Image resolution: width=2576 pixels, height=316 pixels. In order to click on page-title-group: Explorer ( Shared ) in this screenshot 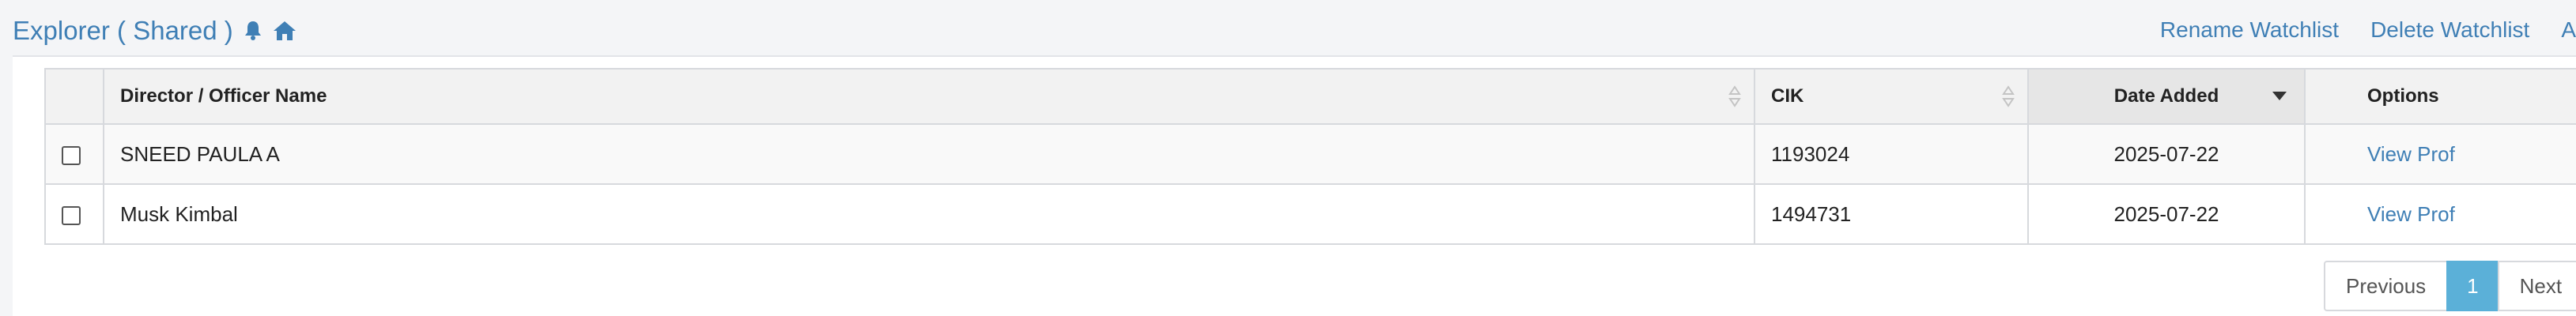, I will do `click(155, 31)`.